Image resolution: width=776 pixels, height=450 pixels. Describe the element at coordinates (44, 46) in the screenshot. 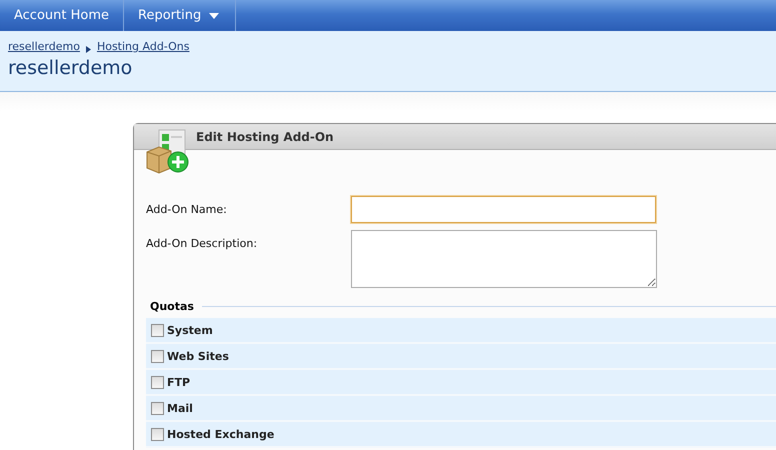

I see `breadcrumb-link: resellerdemo` at that location.